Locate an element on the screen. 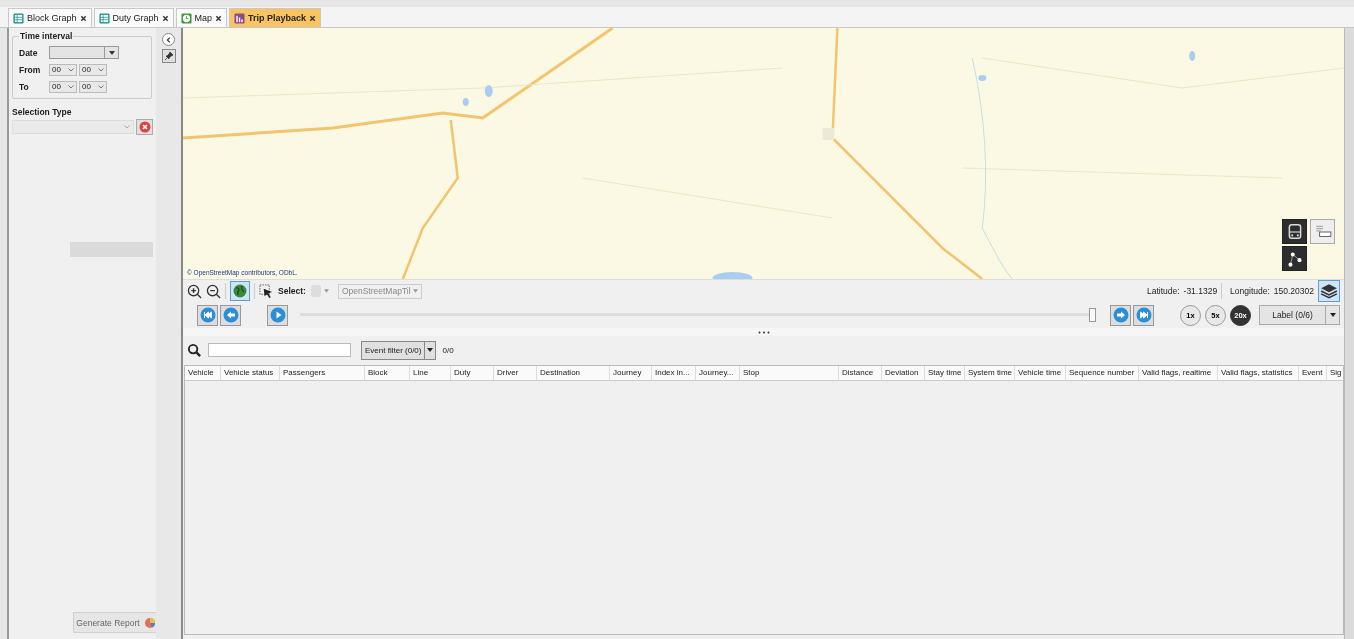 This screenshot has width=1354, height=639. skip-back-icon is located at coordinates (207, 315).